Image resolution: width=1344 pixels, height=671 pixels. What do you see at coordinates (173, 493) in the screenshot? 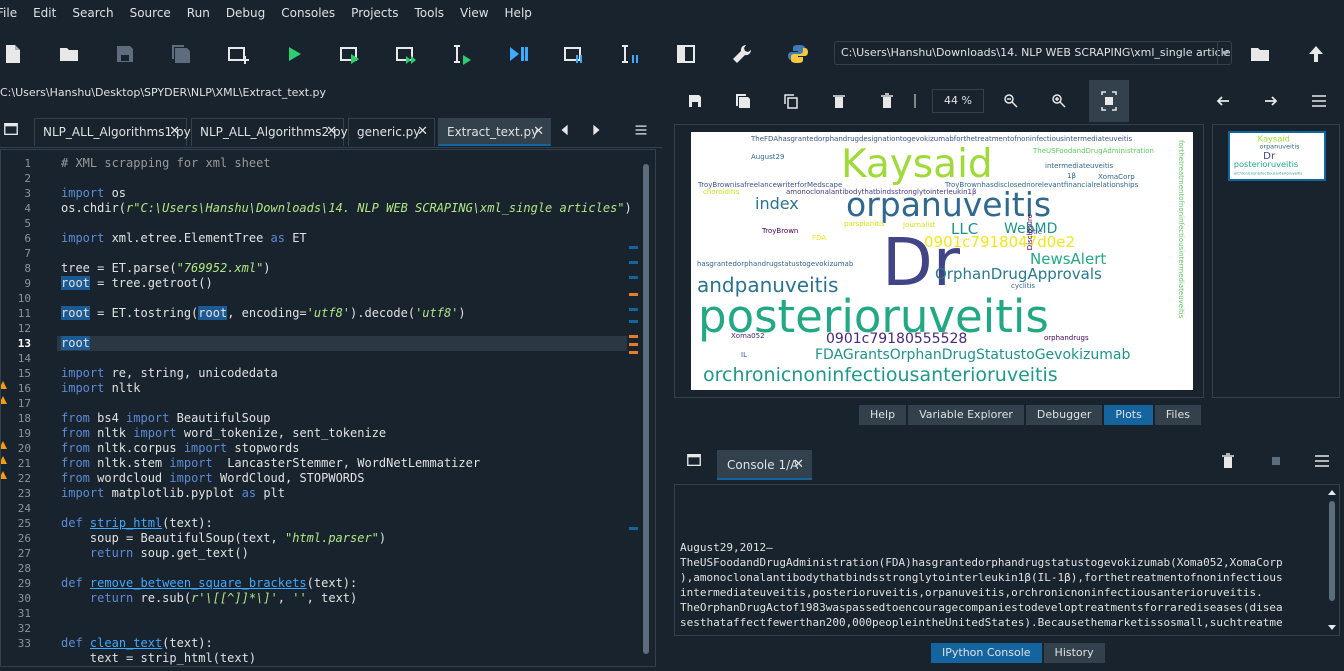
I see `code-line: import matplotlib.pyplot as plt` at bounding box center [173, 493].